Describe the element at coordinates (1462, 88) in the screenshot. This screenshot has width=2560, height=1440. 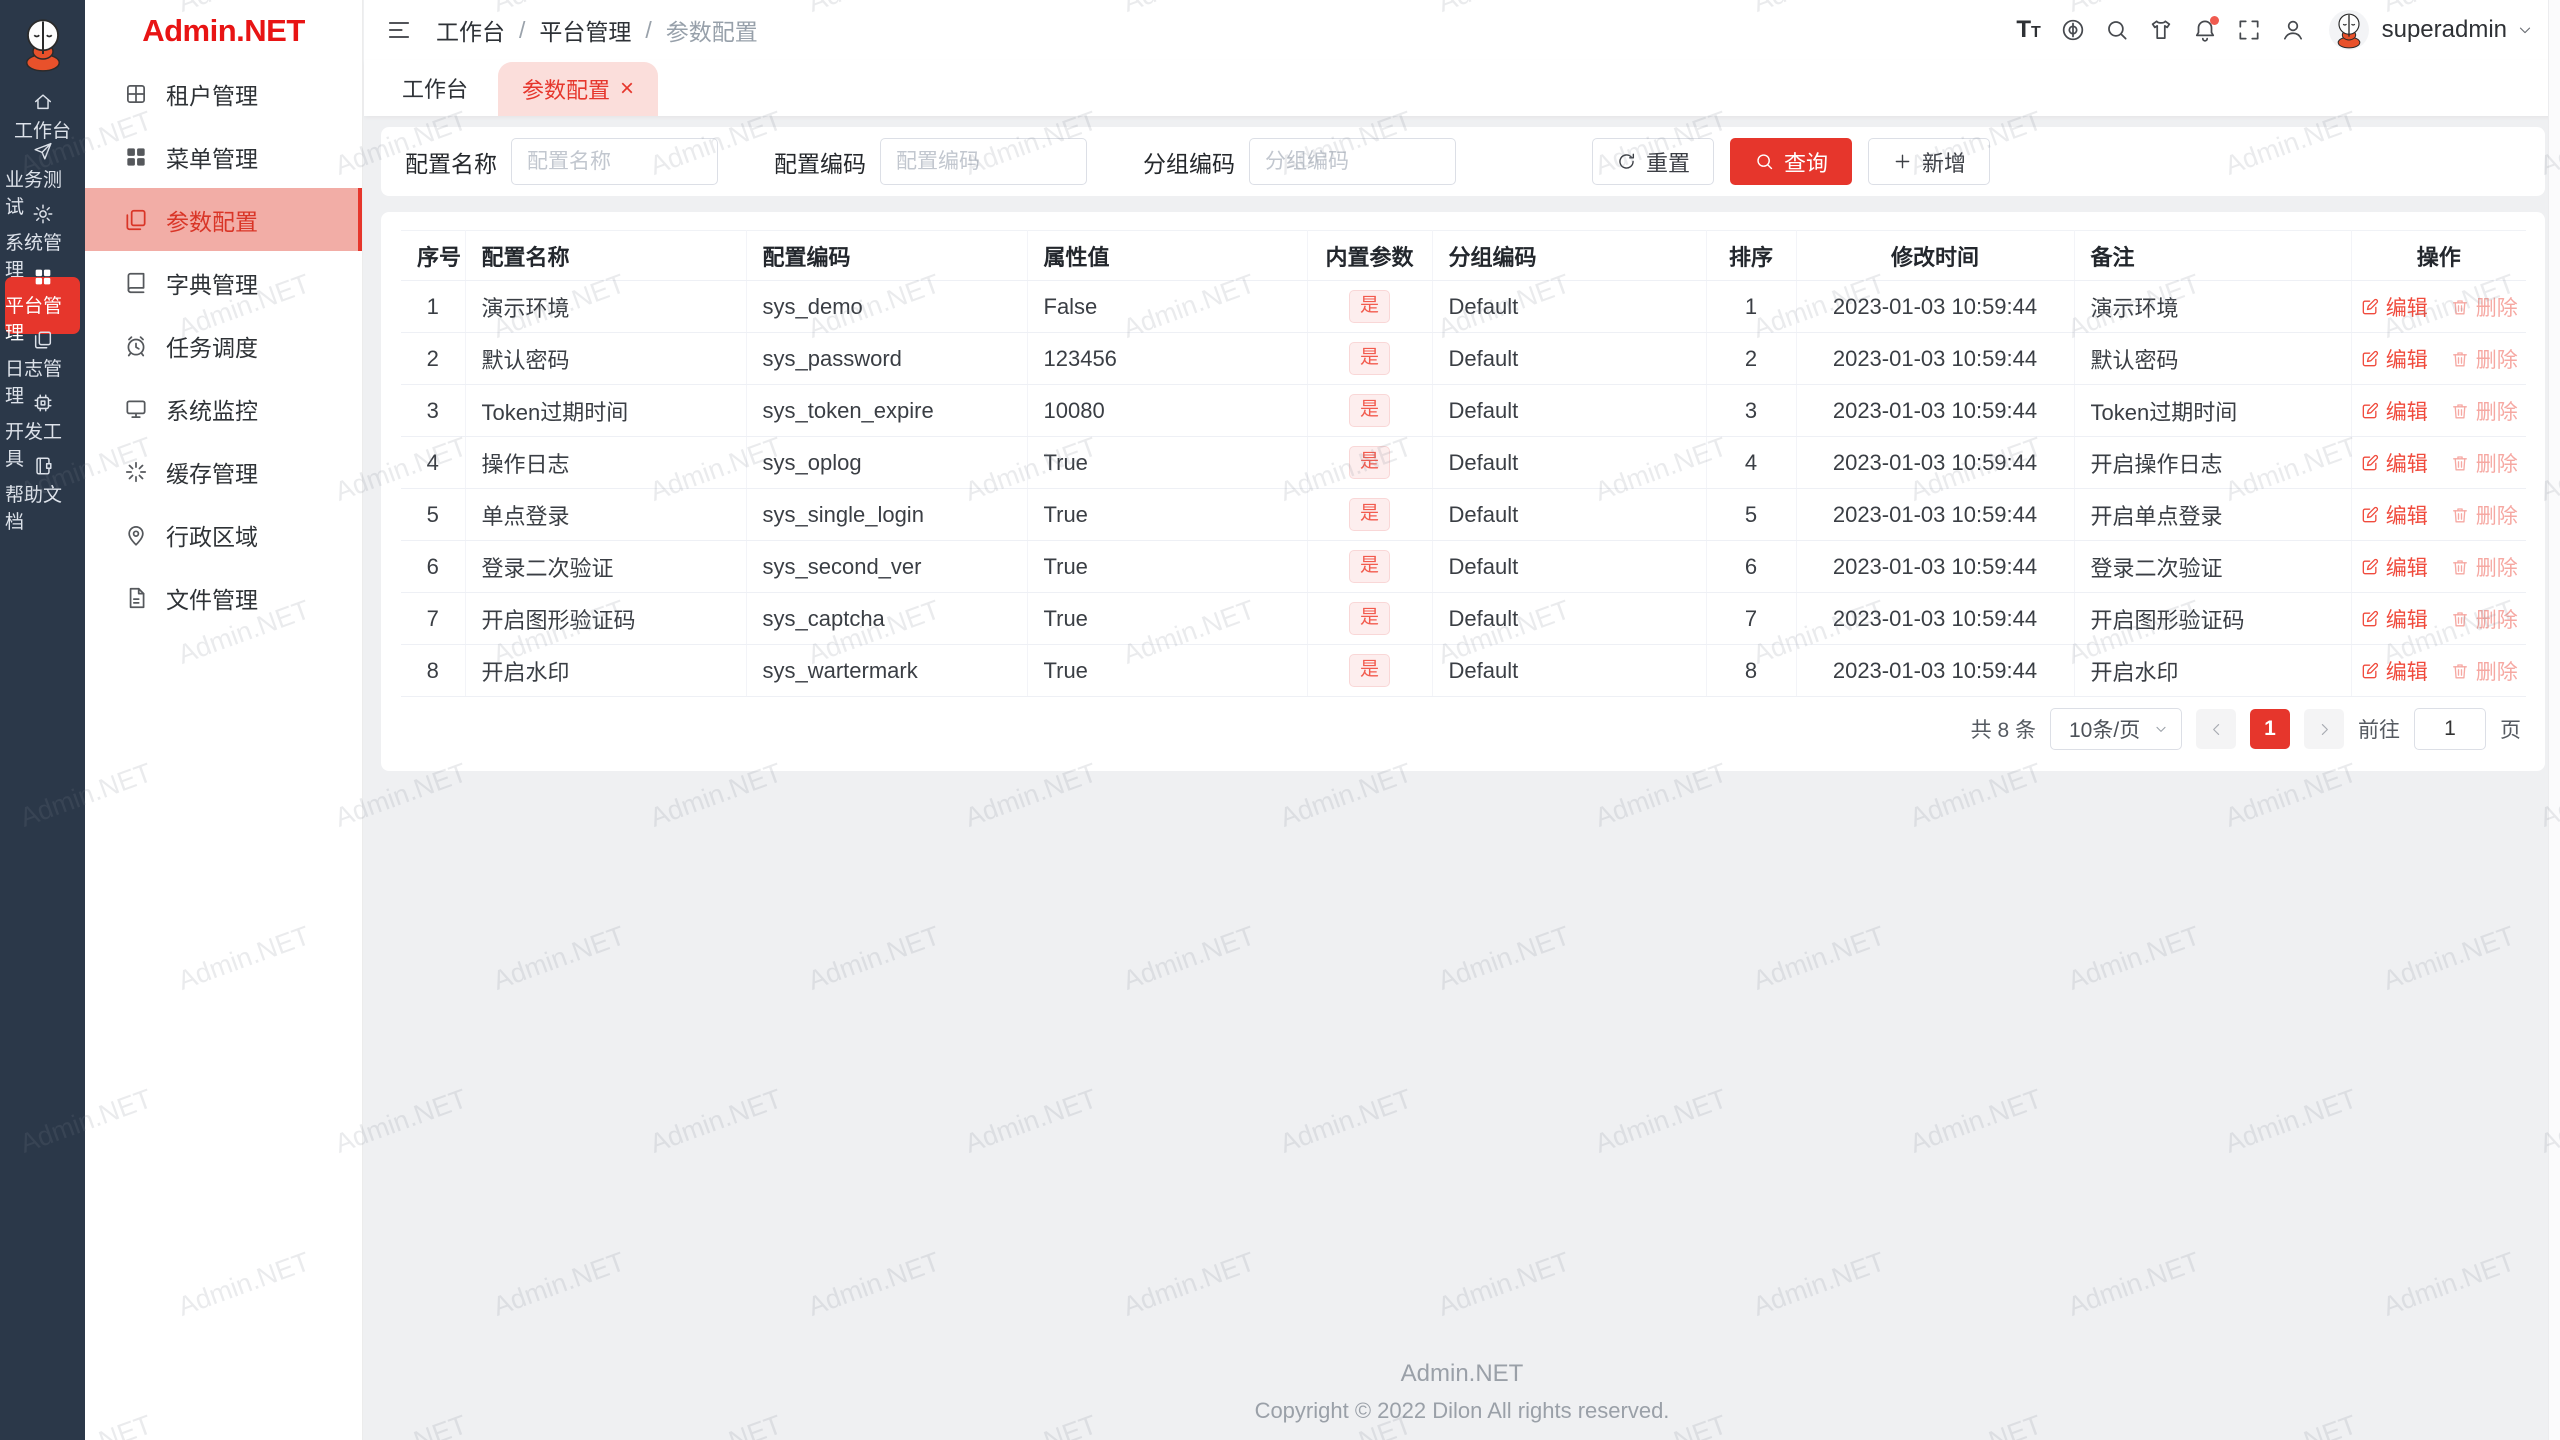
I see `tabs-bar: 工作台 参数配置 ×` at that location.